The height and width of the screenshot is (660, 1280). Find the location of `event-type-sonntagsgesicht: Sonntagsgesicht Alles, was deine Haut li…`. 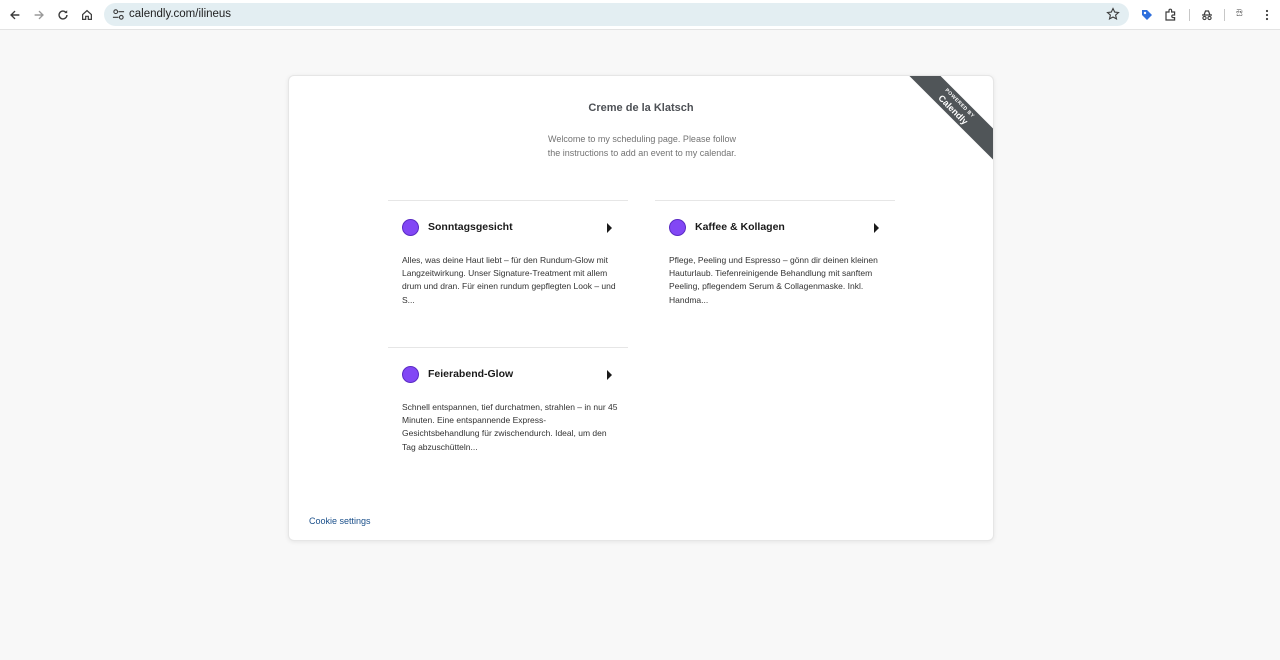

event-type-sonntagsgesicht: Sonntagsgesicht Alles, was deine Haut li… is located at coordinates (508, 273).